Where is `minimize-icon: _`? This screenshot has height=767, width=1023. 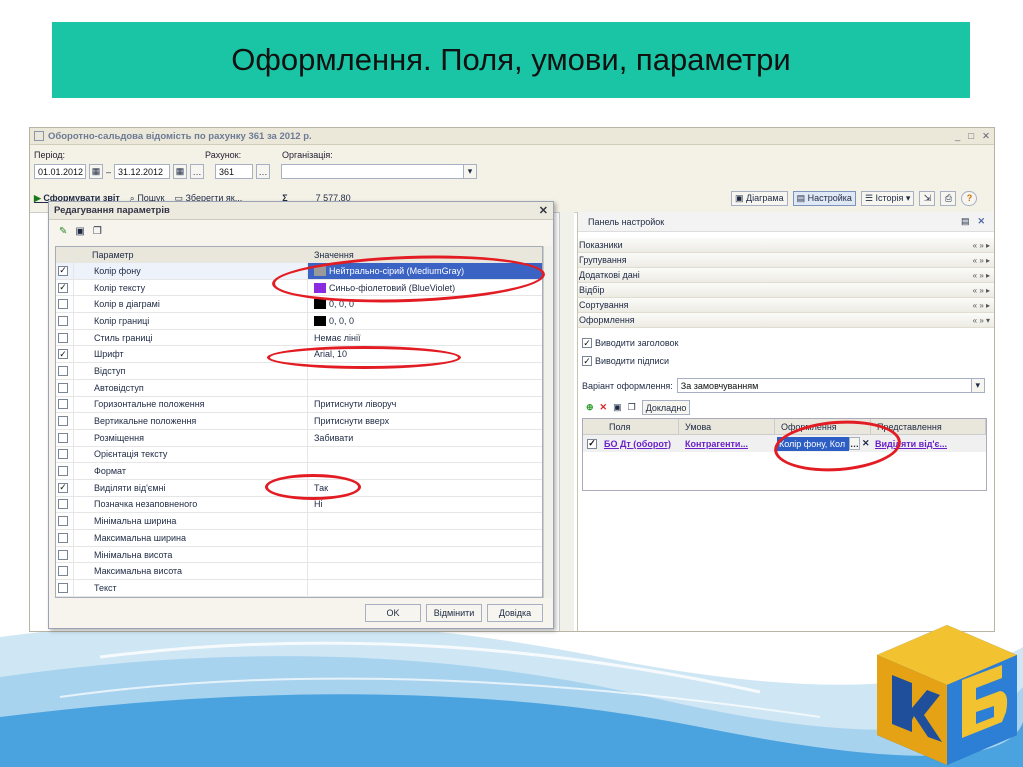
minimize-icon: _ is located at coordinates (957, 136).